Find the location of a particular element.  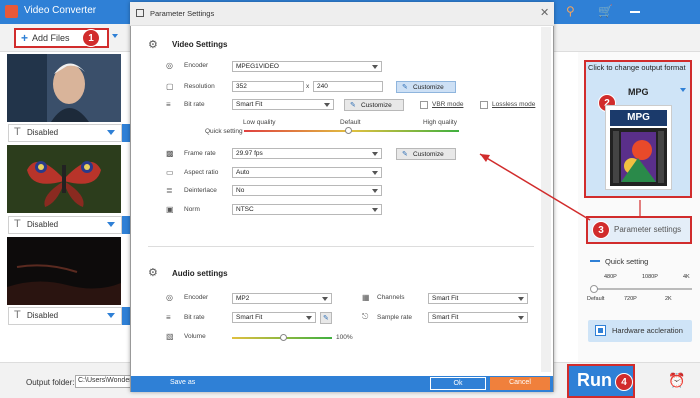

norm-value: NTSC is located at coordinates (245, 209).